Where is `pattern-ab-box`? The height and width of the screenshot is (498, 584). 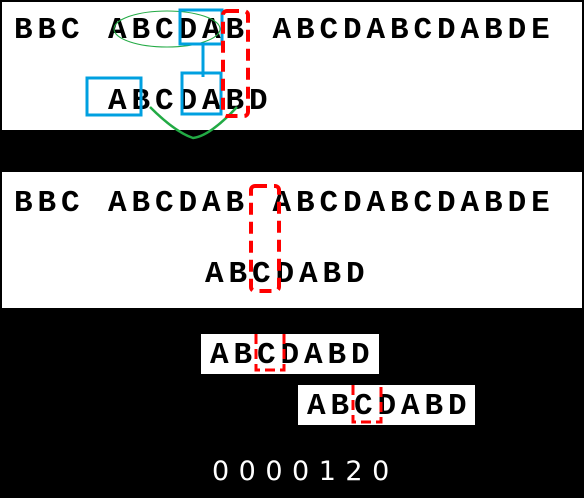 pattern-ab-box is located at coordinates (201, 93).